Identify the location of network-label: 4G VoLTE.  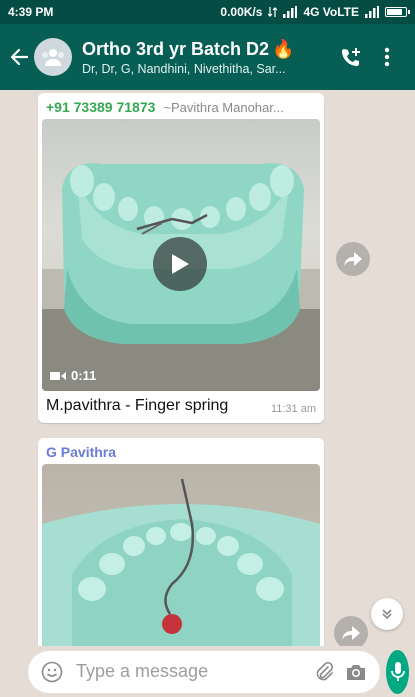
(331, 12).